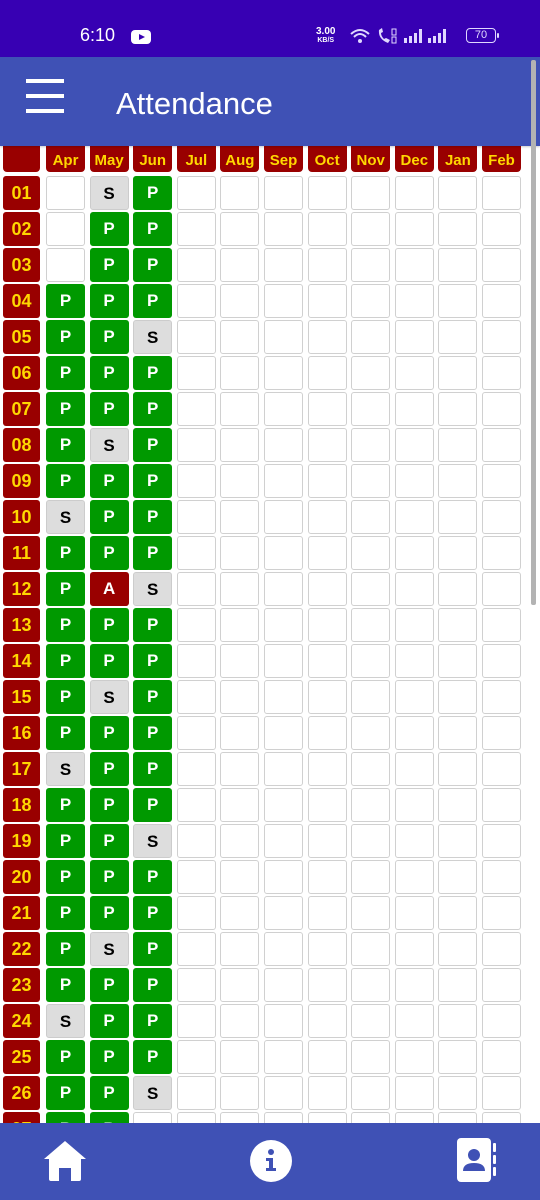 This screenshot has width=540, height=1200. Describe the element at coordinates (272, 1161) in the screenshot. I see `nav-info-button` at that location.